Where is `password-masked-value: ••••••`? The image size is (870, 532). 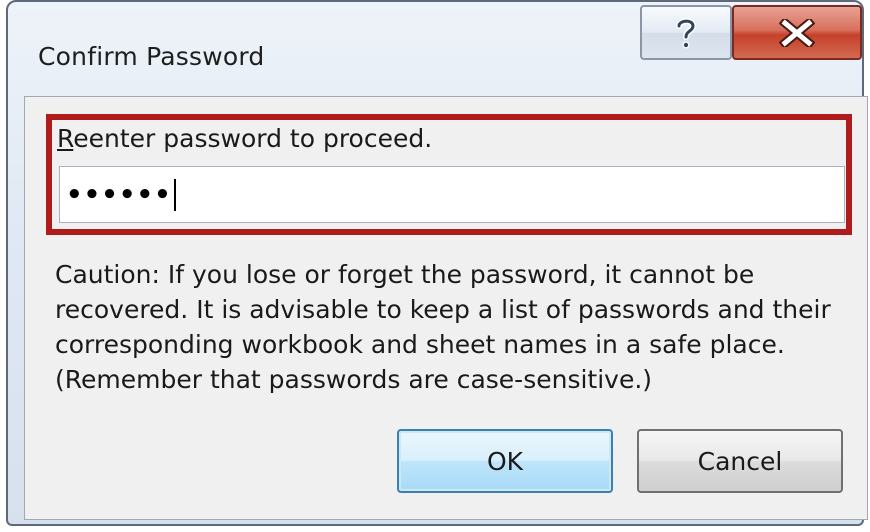 password-masked-value: •••••• is located at coordinates (119, 194).